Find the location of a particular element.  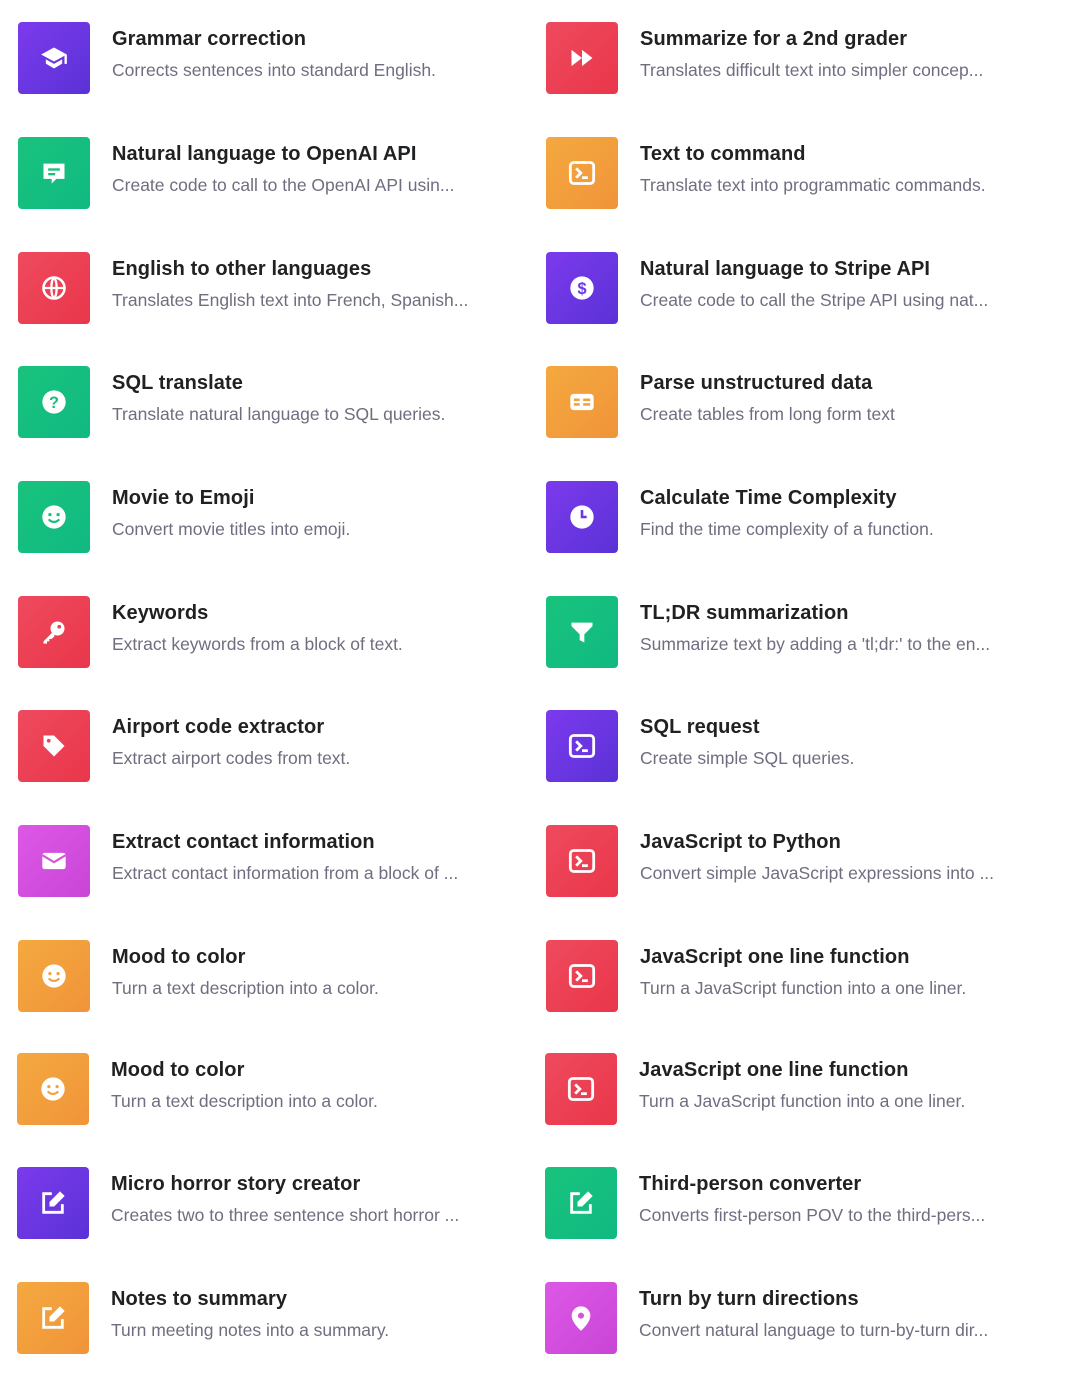

example-description: Convert movie titles into emoji. is located at coordinates (231, 529).